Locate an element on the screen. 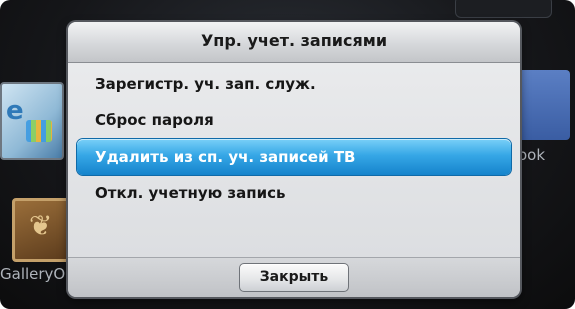  menu-item-deactivate-account: Откл. учетную запись is located at coordinates (294, 193).